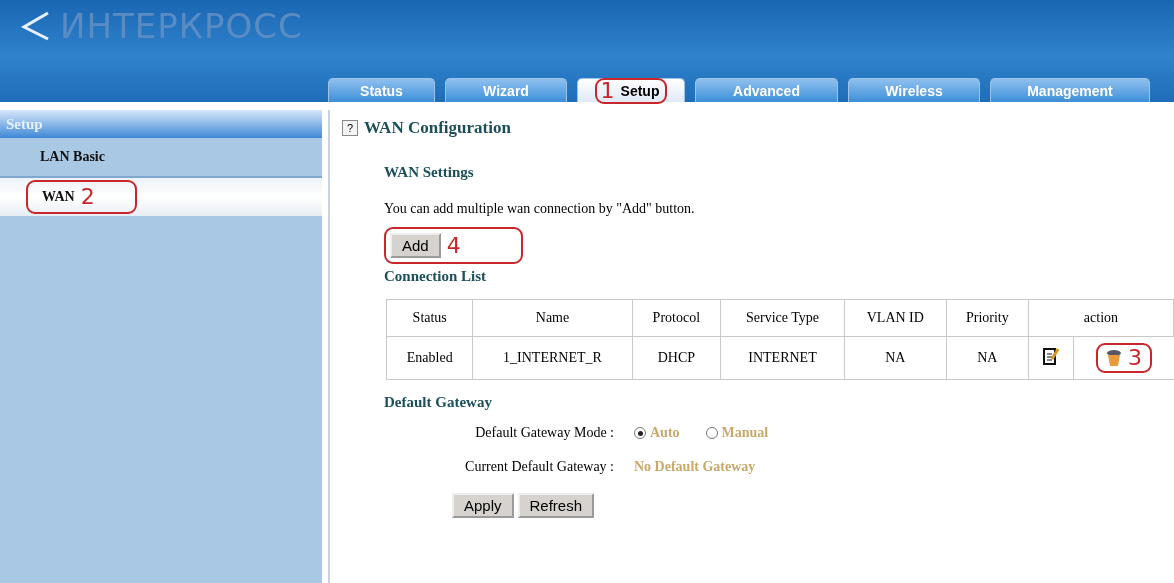 The image size is (1174, 583). I want to click on field-label: Default Gateway Mode :, so click(544, 433).